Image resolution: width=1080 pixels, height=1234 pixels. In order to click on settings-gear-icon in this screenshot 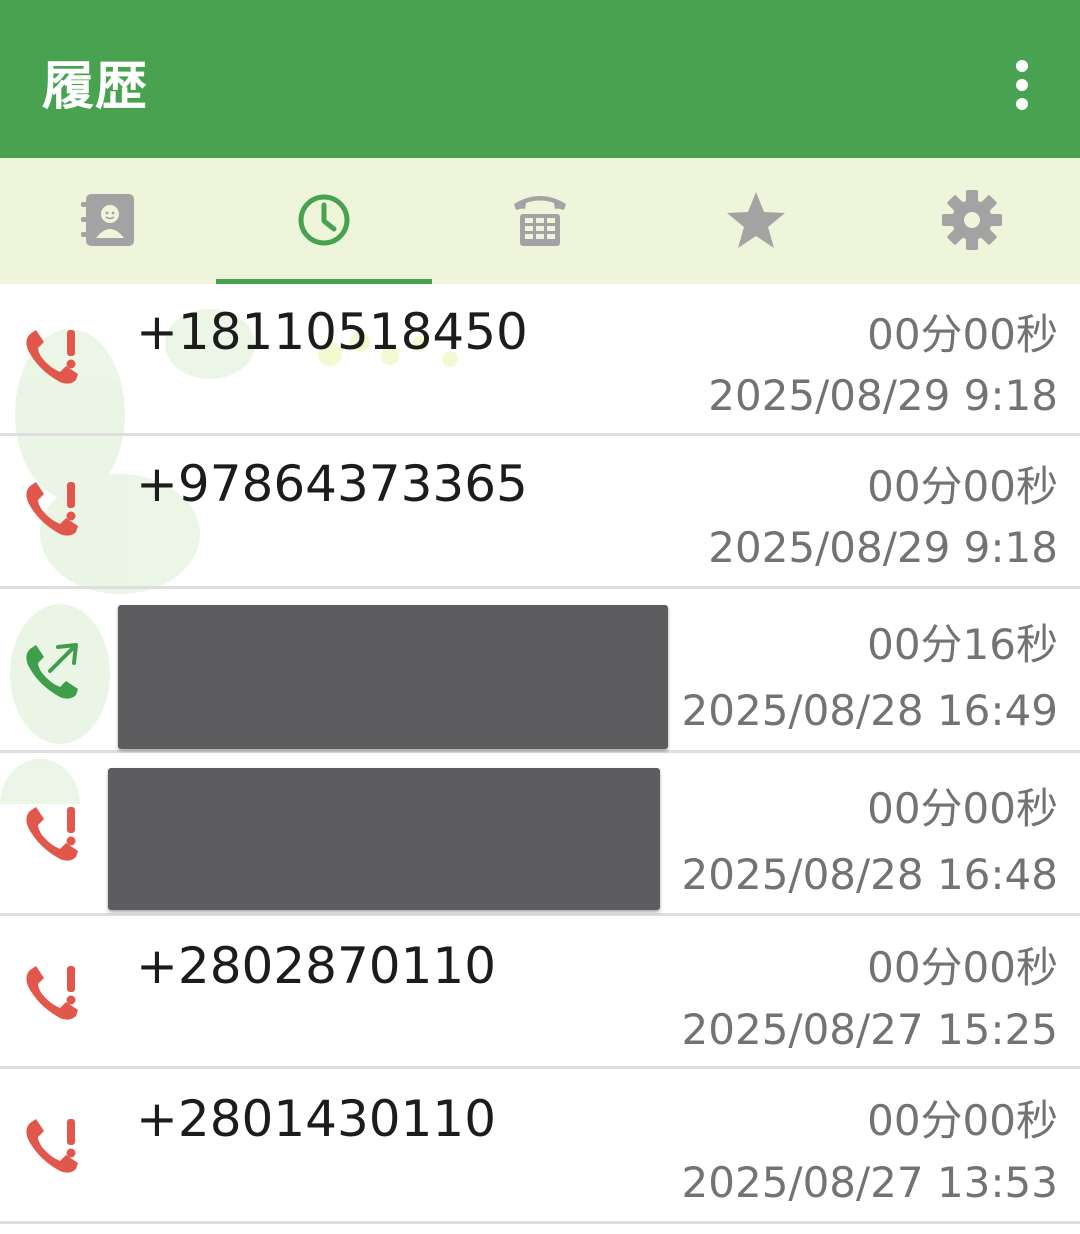, I will do `click(972, 220)`.